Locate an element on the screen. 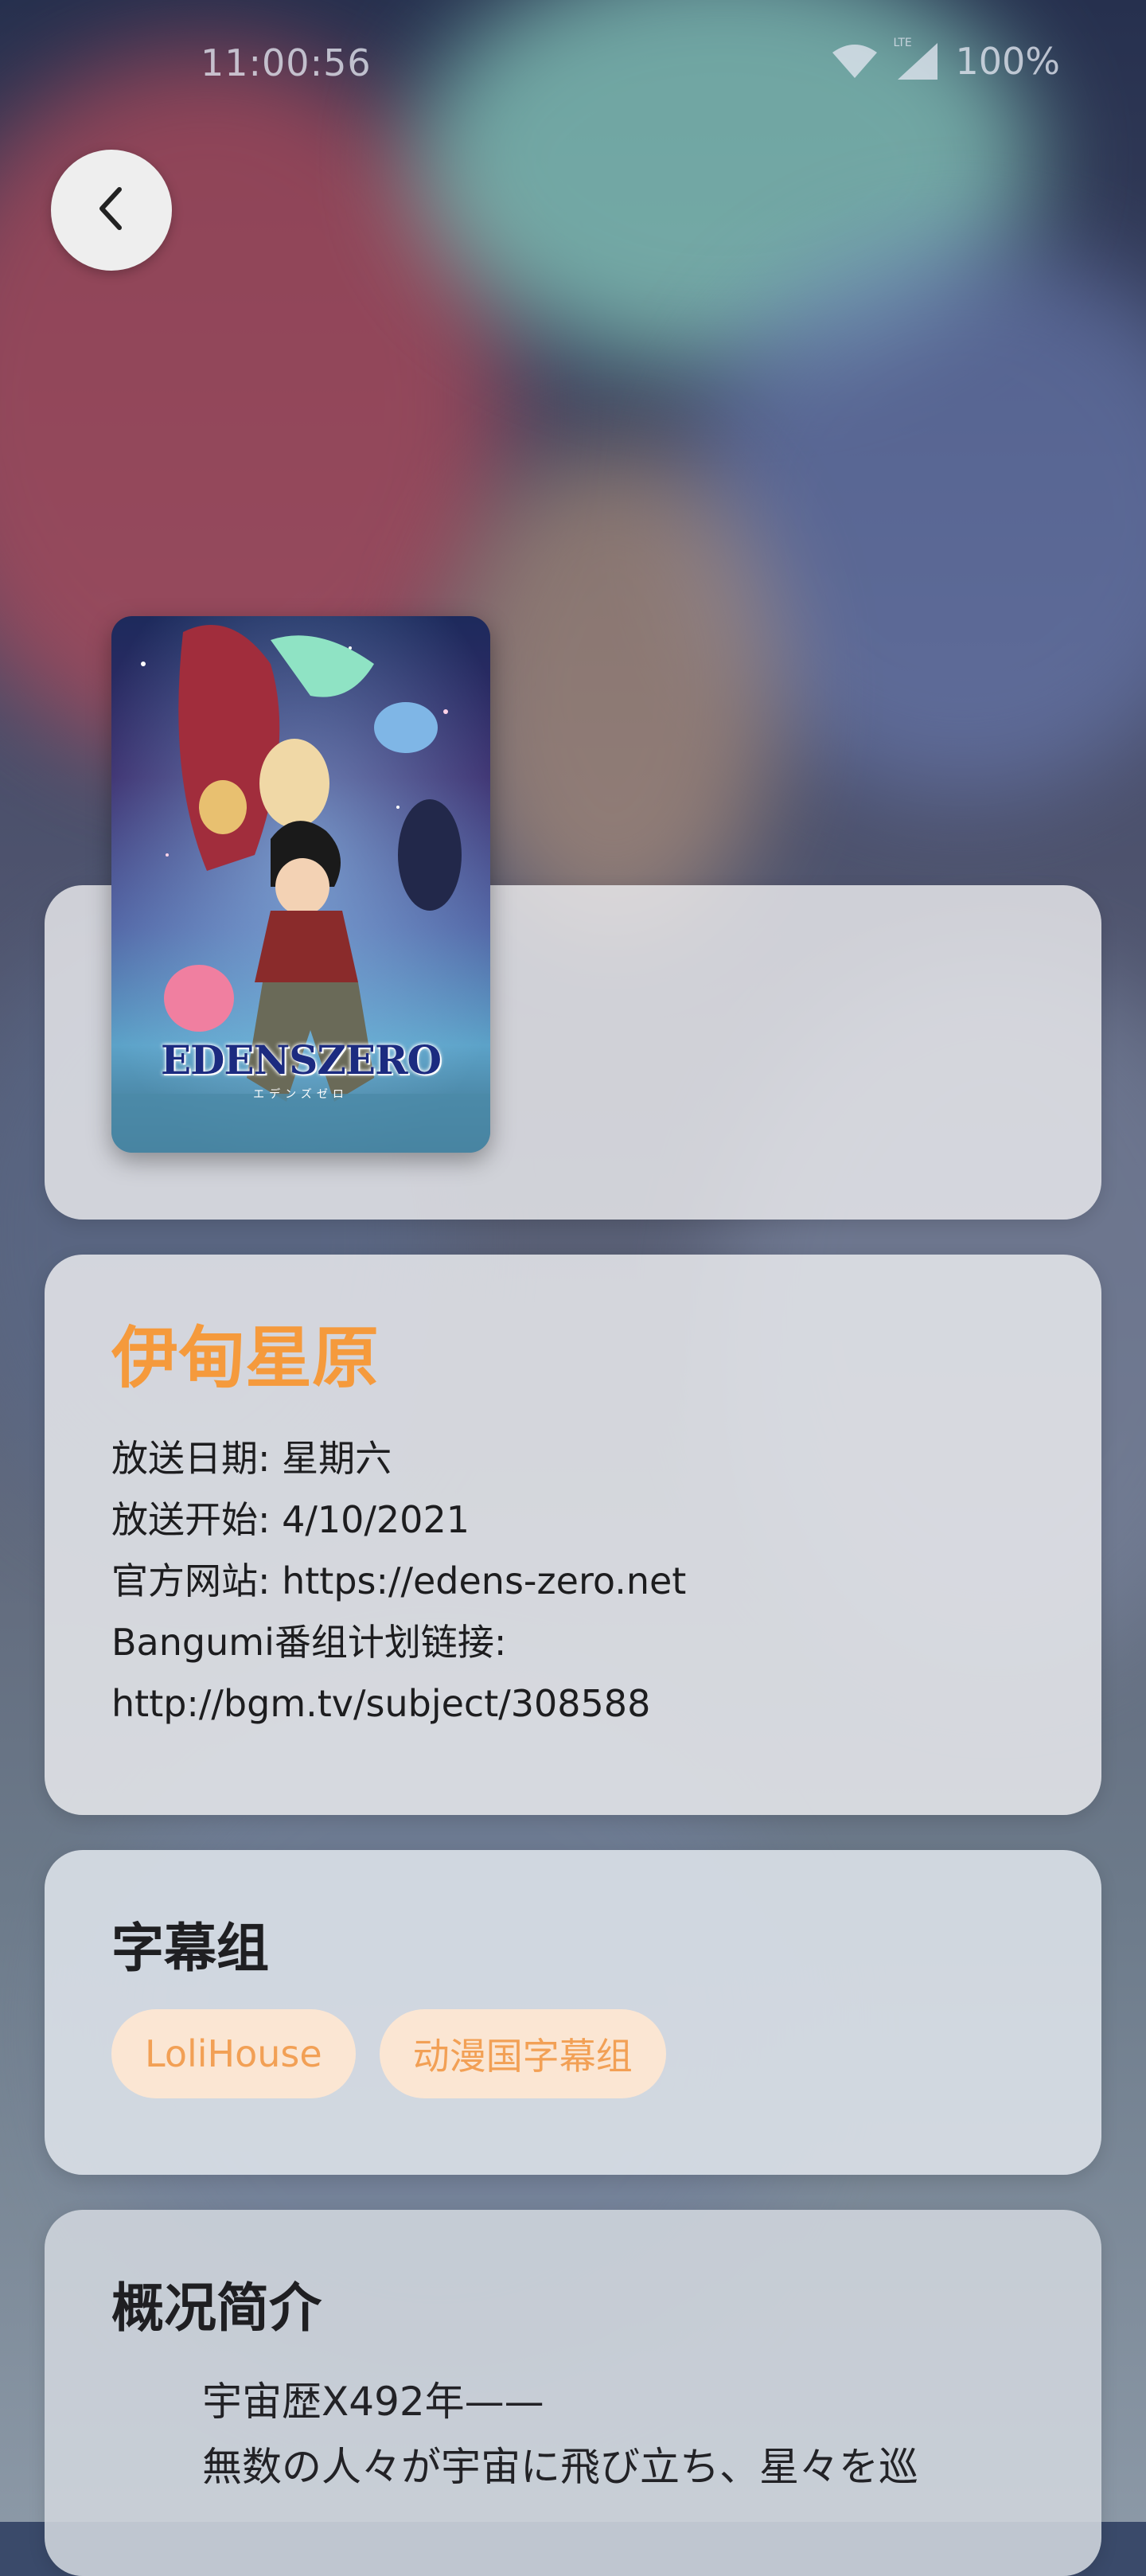 This screenshot has height=2576, width=1146. network-type: LTE is located at coordinates (902, 43).